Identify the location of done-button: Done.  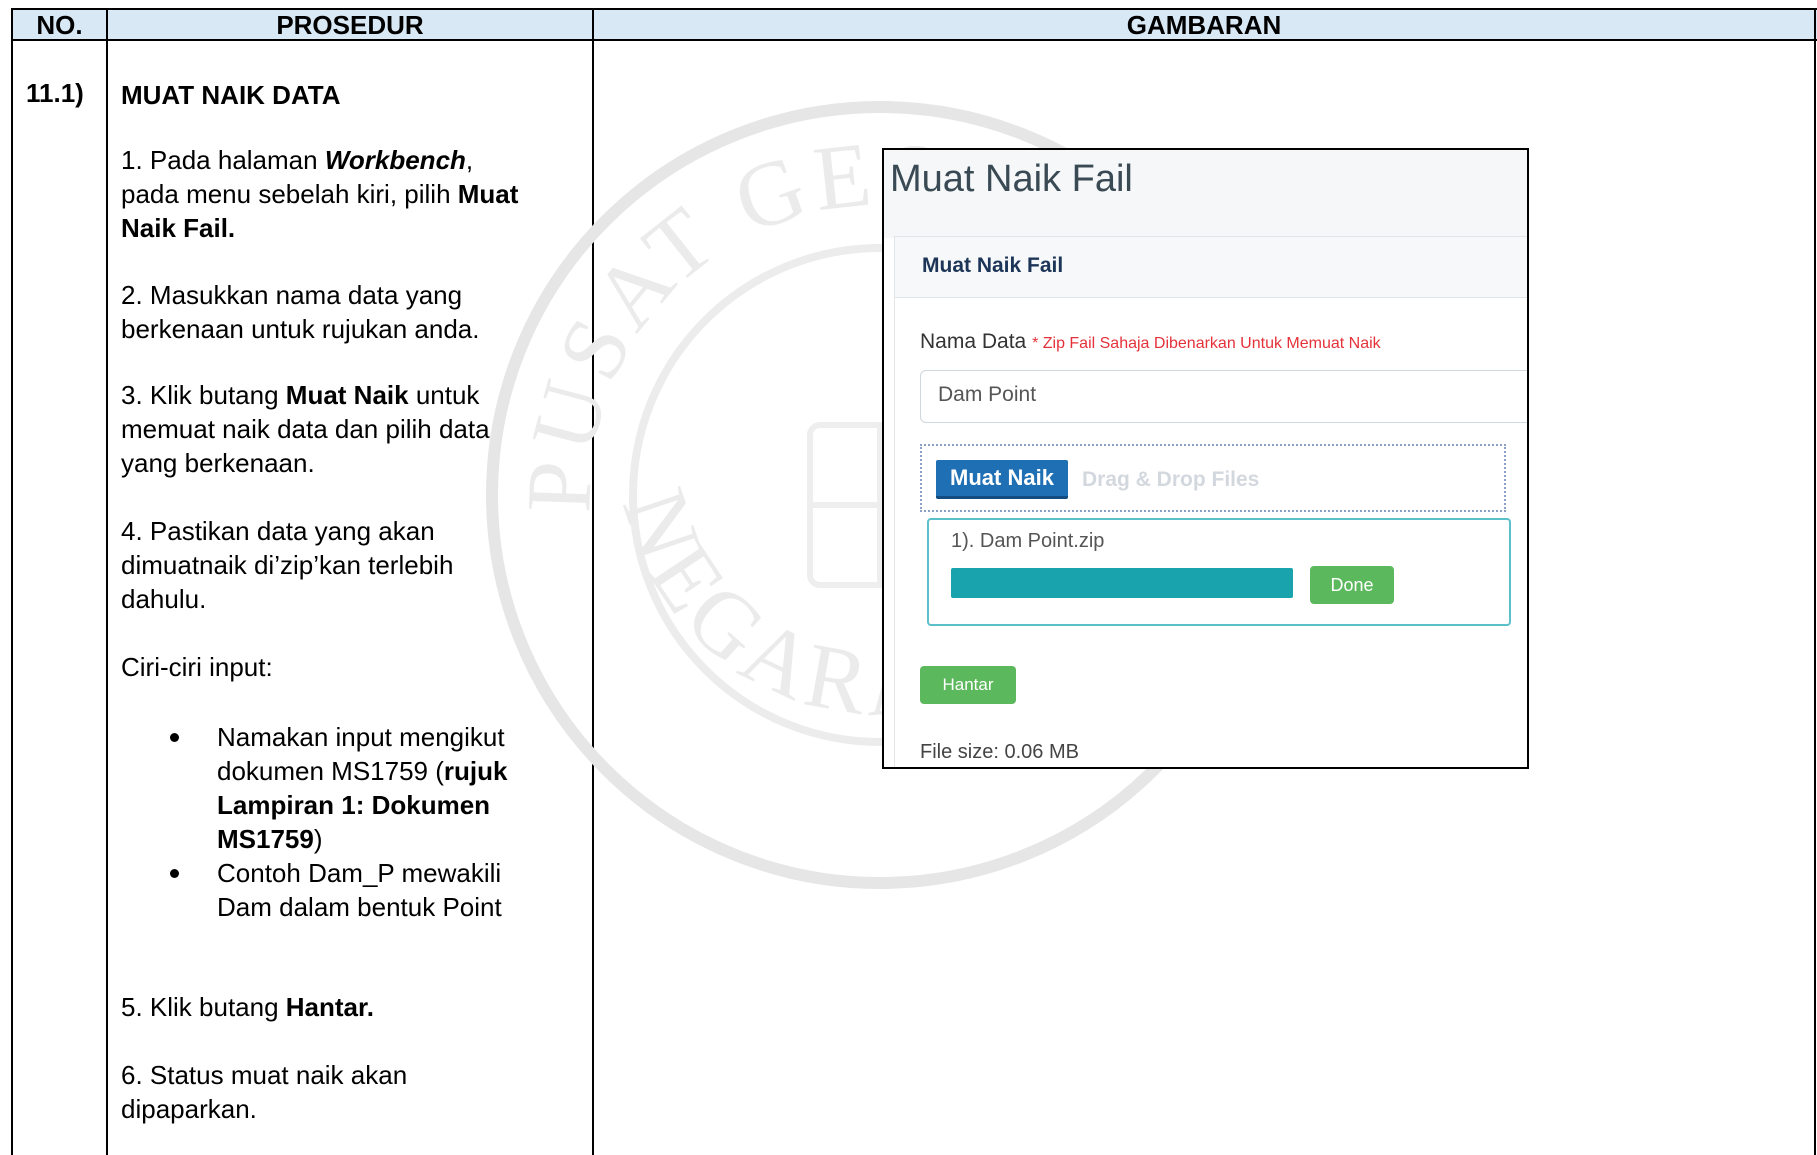
(1352, 585).